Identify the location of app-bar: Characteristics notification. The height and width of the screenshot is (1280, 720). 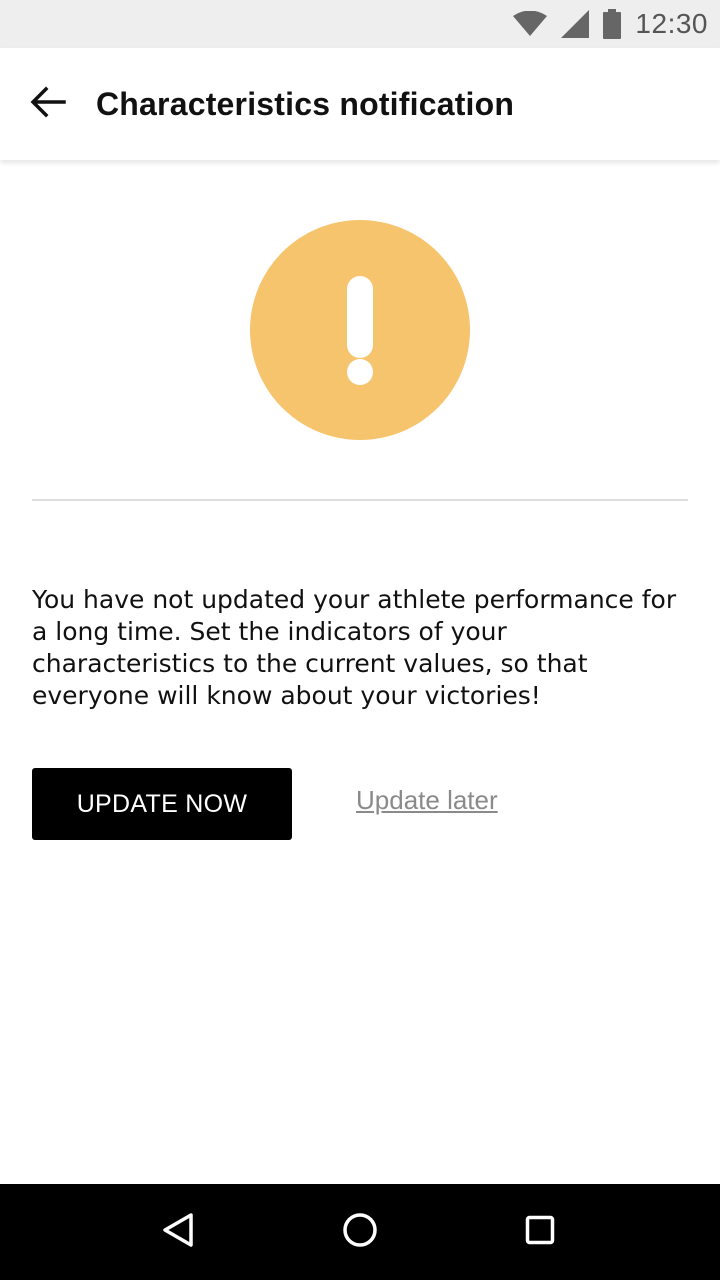
(360, 104).